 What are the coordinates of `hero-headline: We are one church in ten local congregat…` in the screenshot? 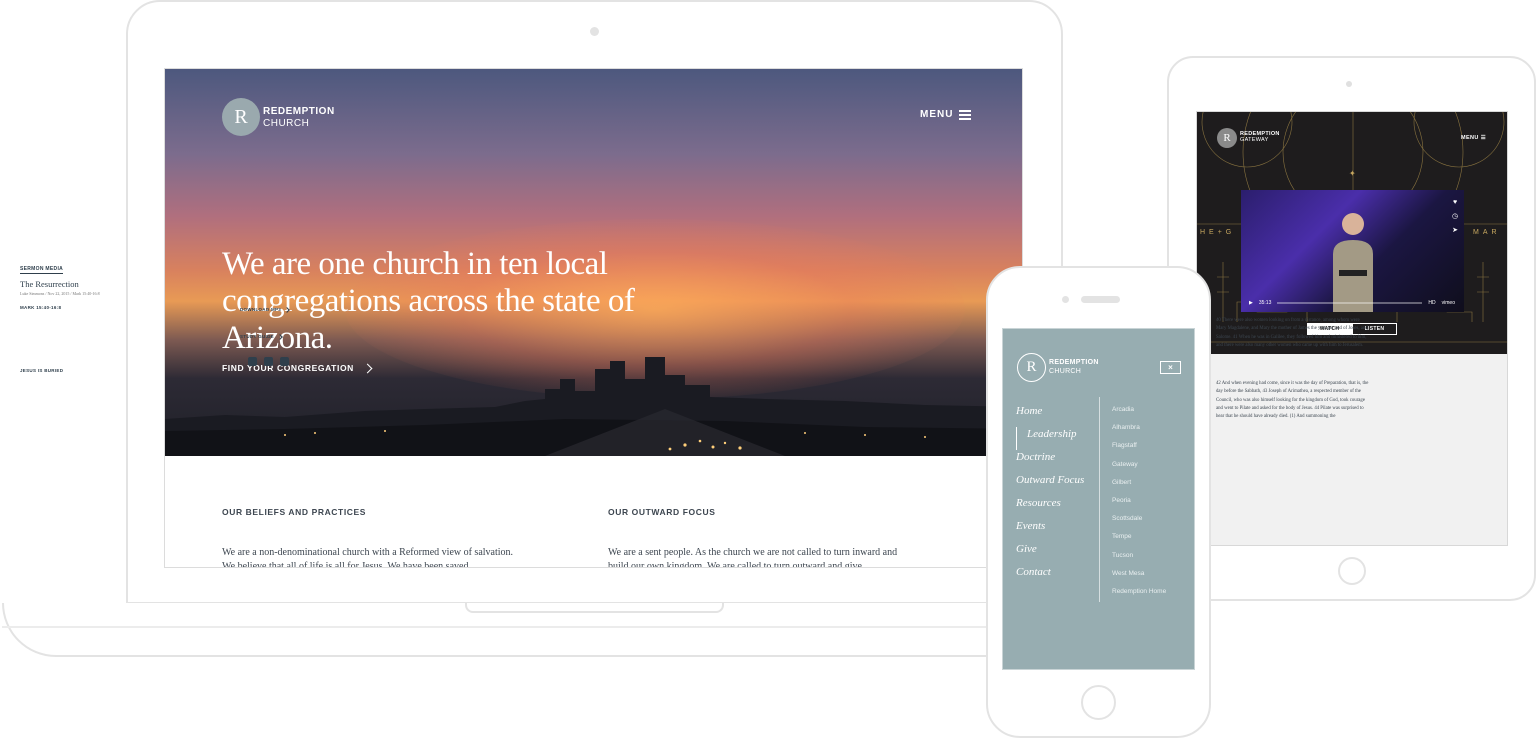 It's located at (428, 301).